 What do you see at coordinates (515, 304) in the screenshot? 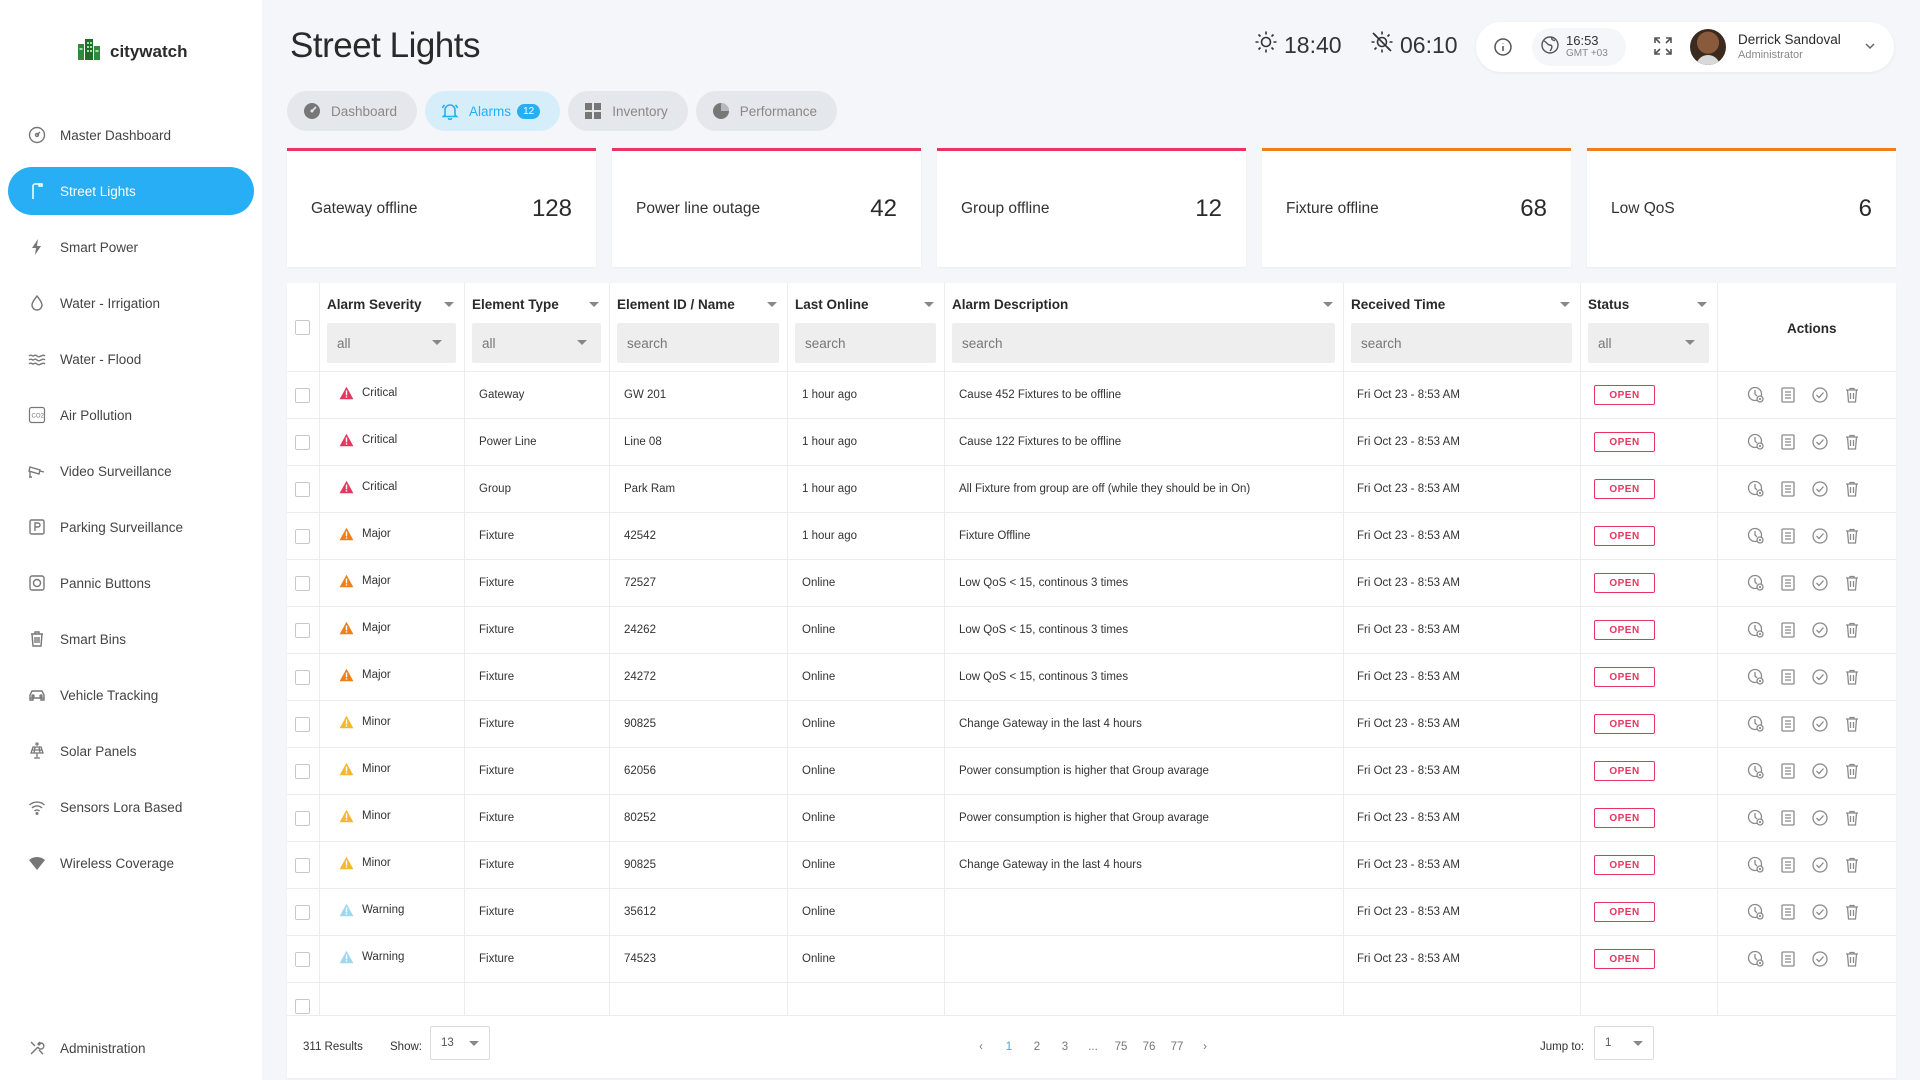
I see `column-header-element-type: Element Type` at bounding box center [515, 304].